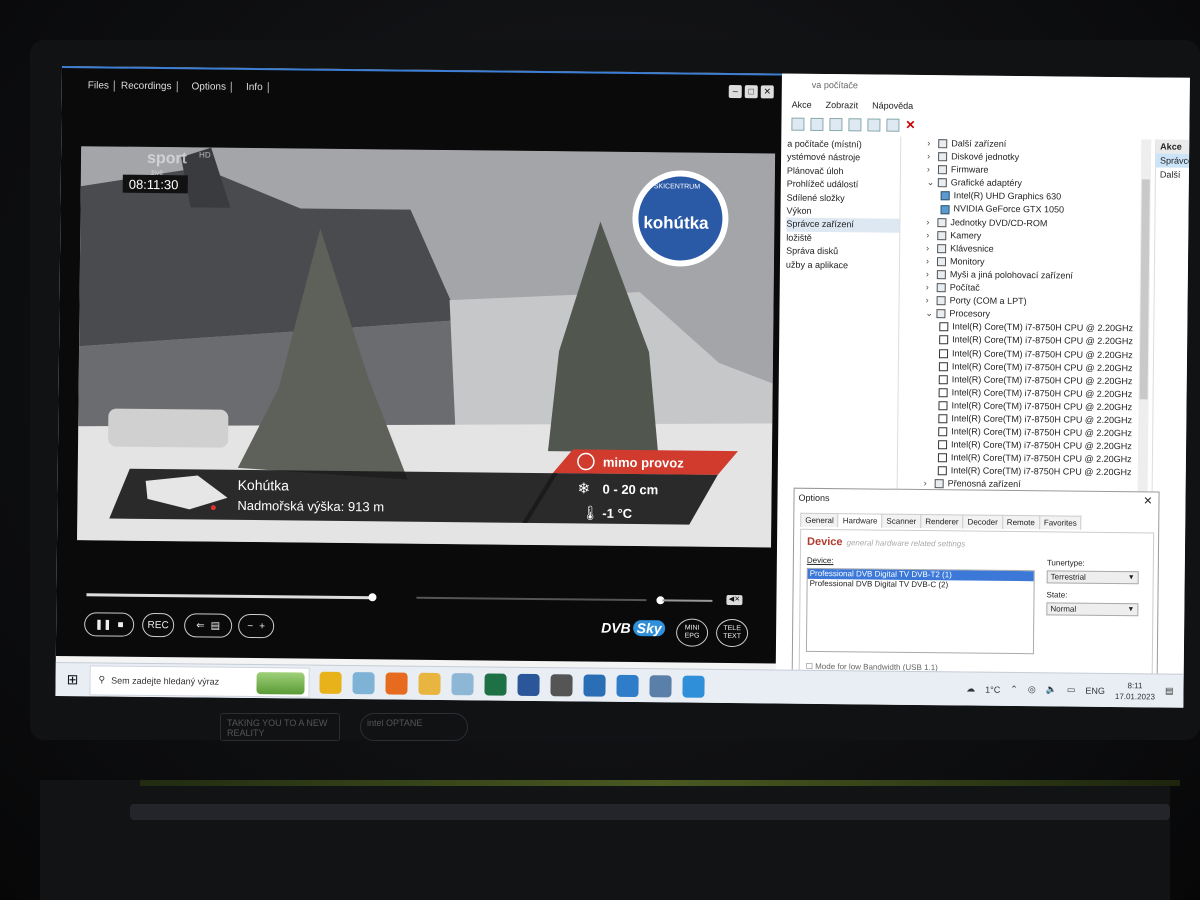 Image resolution: width=1200 pixels, height=900 pixels. I want to click on nav-item: Výkon, so click(842, 212).